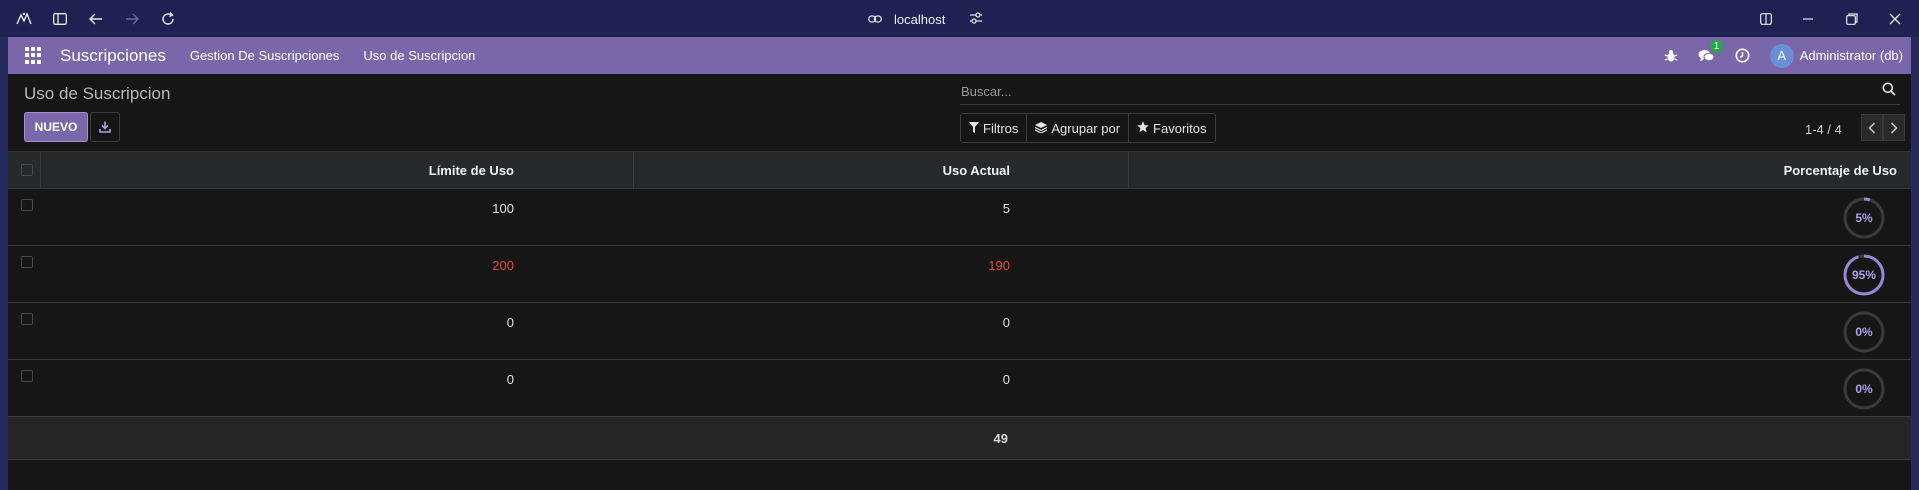 The image size is (1919, 490). I want to click on percent-progress-ring: 5%, so click(1864, 218).